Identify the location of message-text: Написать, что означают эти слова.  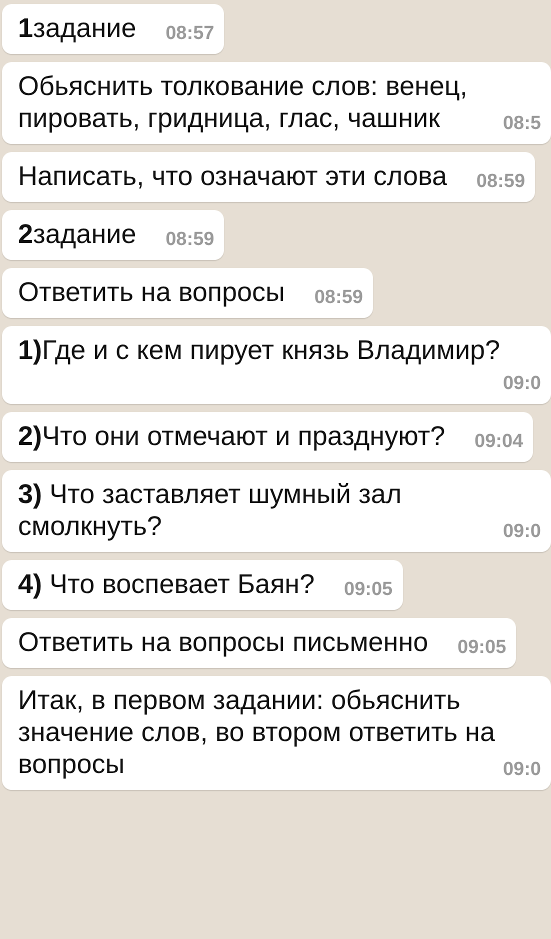
(233, 176).